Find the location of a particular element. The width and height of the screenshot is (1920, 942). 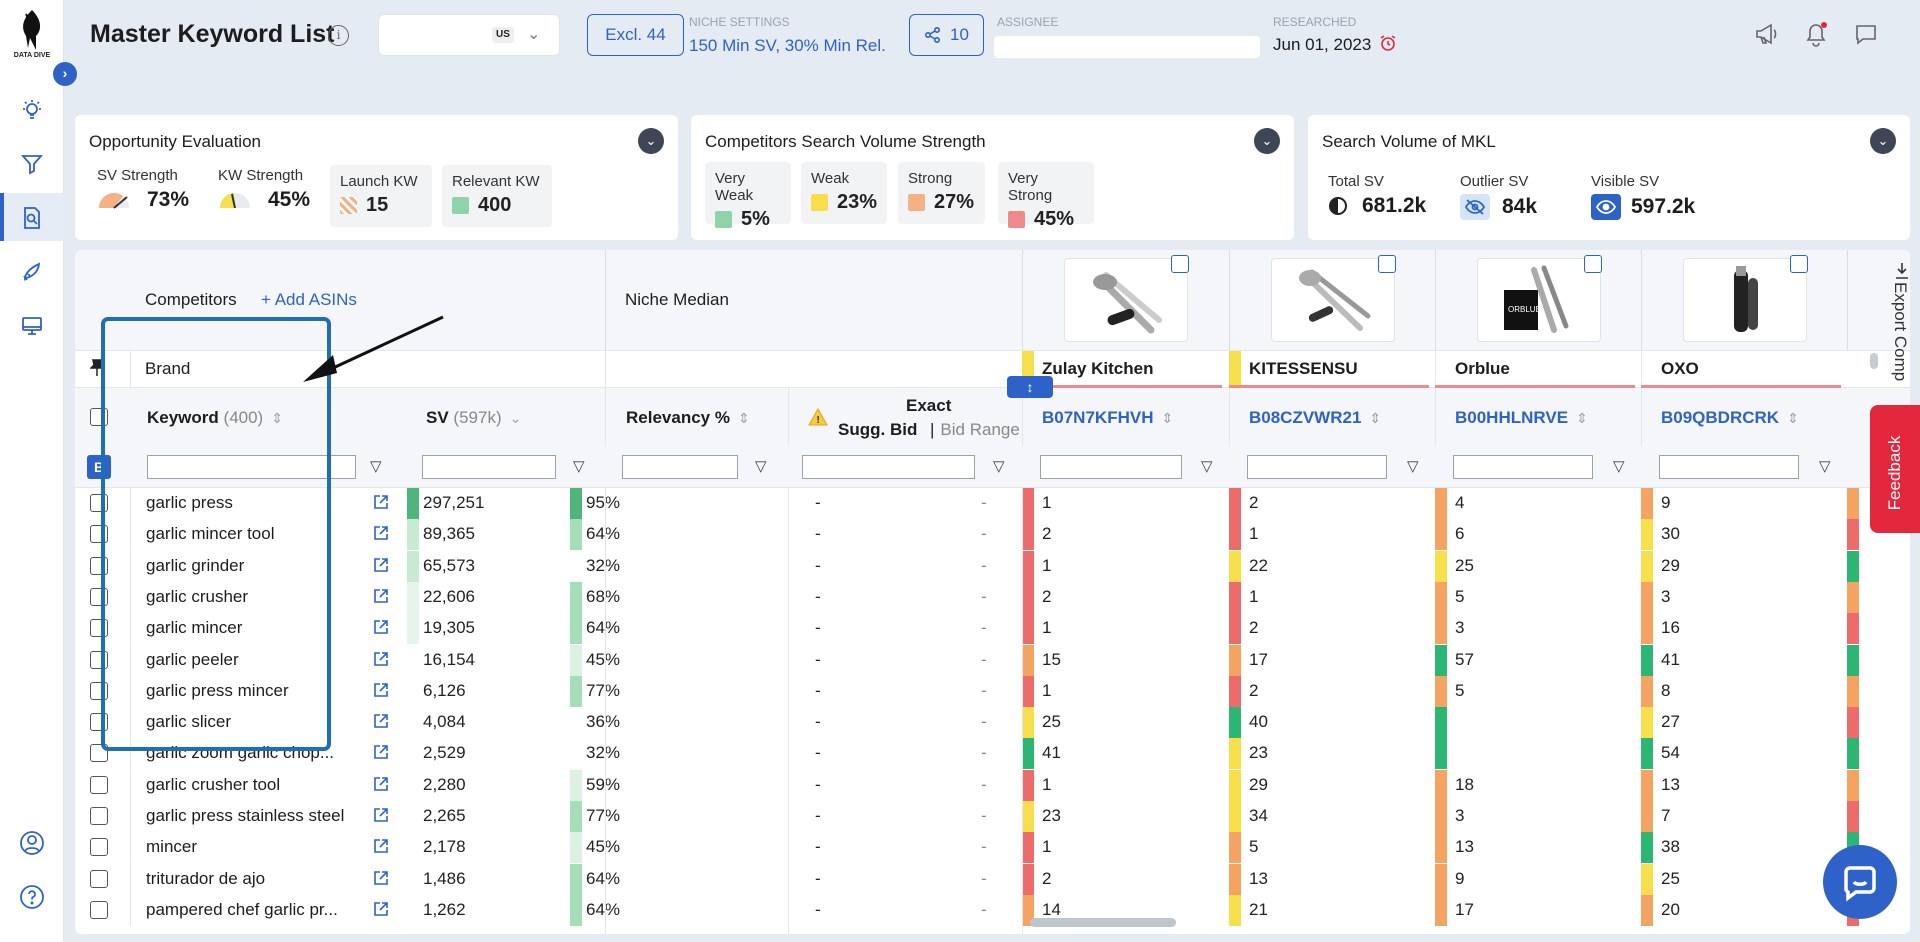

vertical-scrollbar is located at coordinates (1874, 361).